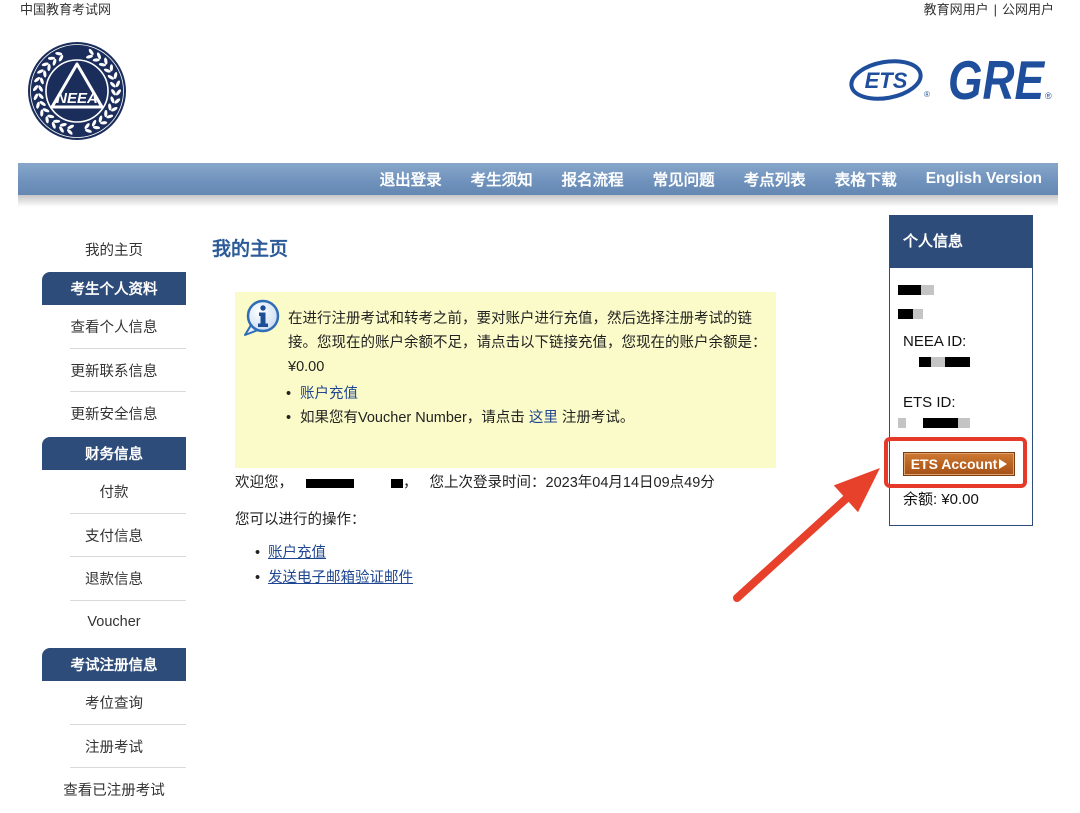 The width and height of the screenshot is (1080, 813). Describe the element at coordinates (411, 179) in the screenshot. I see `nav-logout: 退出登录` at that location.